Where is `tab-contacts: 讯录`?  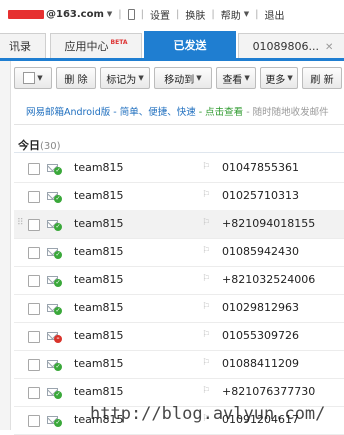 tab-contacts: 讯录 is located at coordinates (23, 45).